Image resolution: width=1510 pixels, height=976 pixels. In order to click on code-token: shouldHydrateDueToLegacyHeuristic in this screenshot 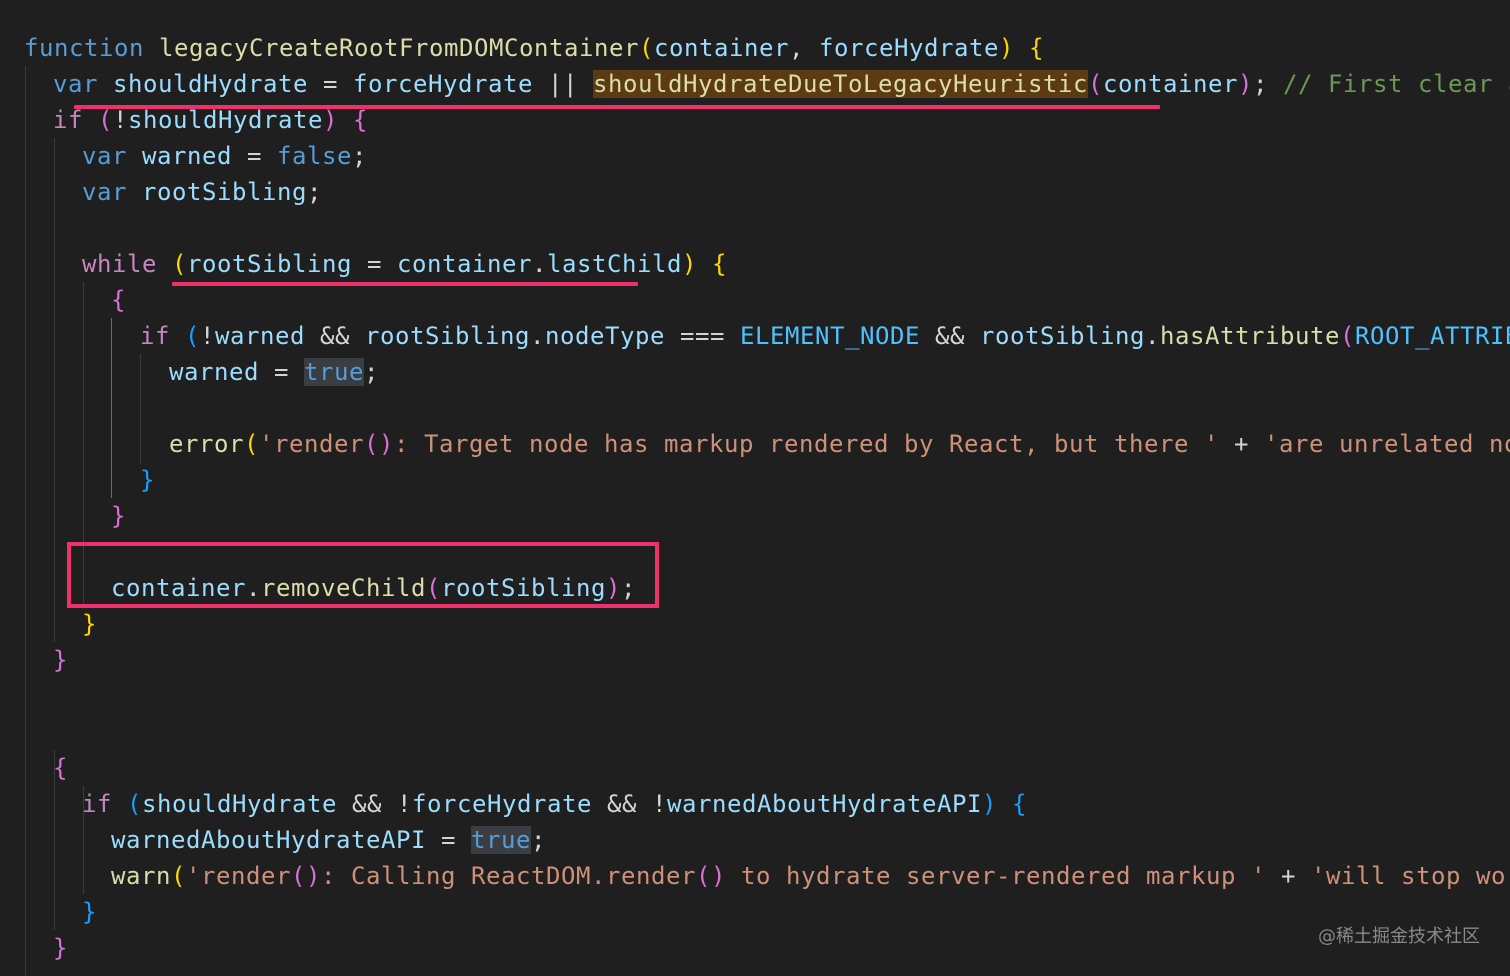, I will do `click(840, 84)`.